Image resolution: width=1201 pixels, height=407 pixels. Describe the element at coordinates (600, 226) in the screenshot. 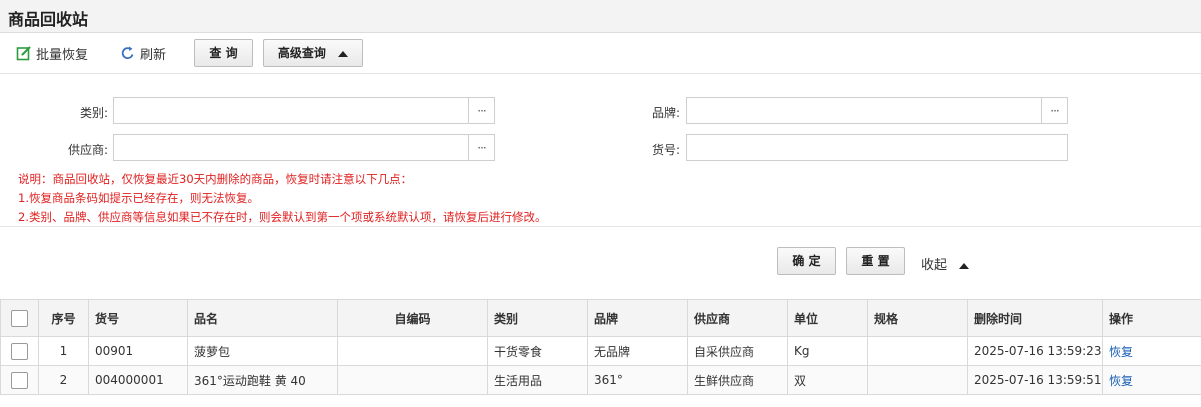

I see `divider` at that location.